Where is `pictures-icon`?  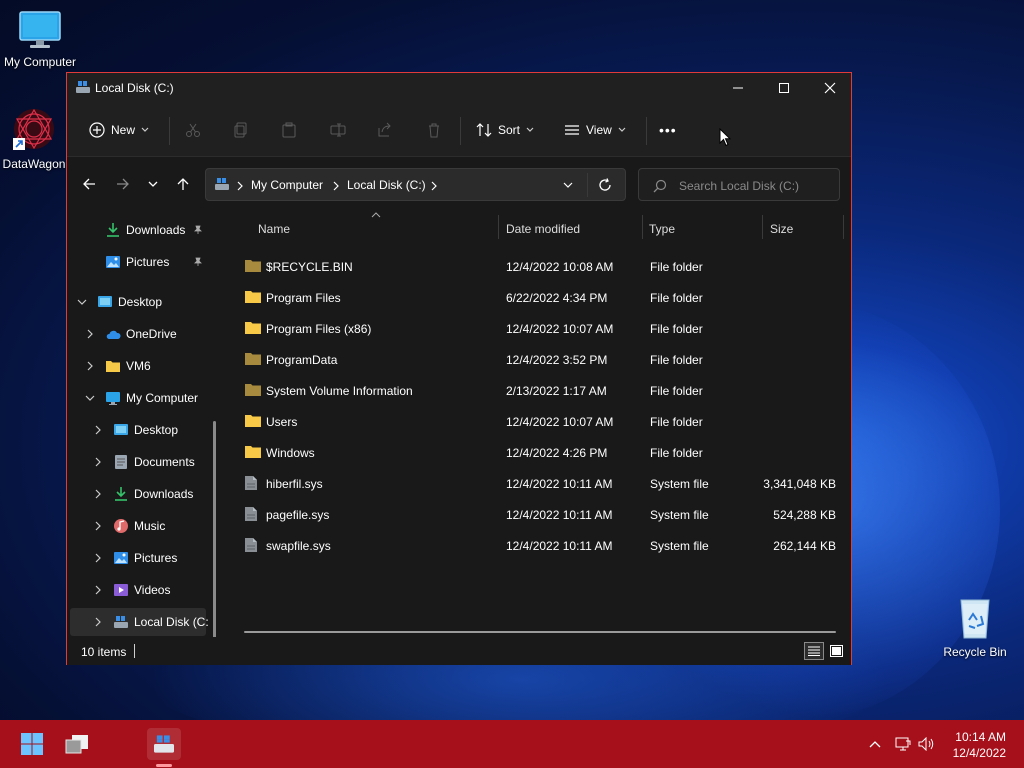 pictures-icon is located at coordinates (113, 262).